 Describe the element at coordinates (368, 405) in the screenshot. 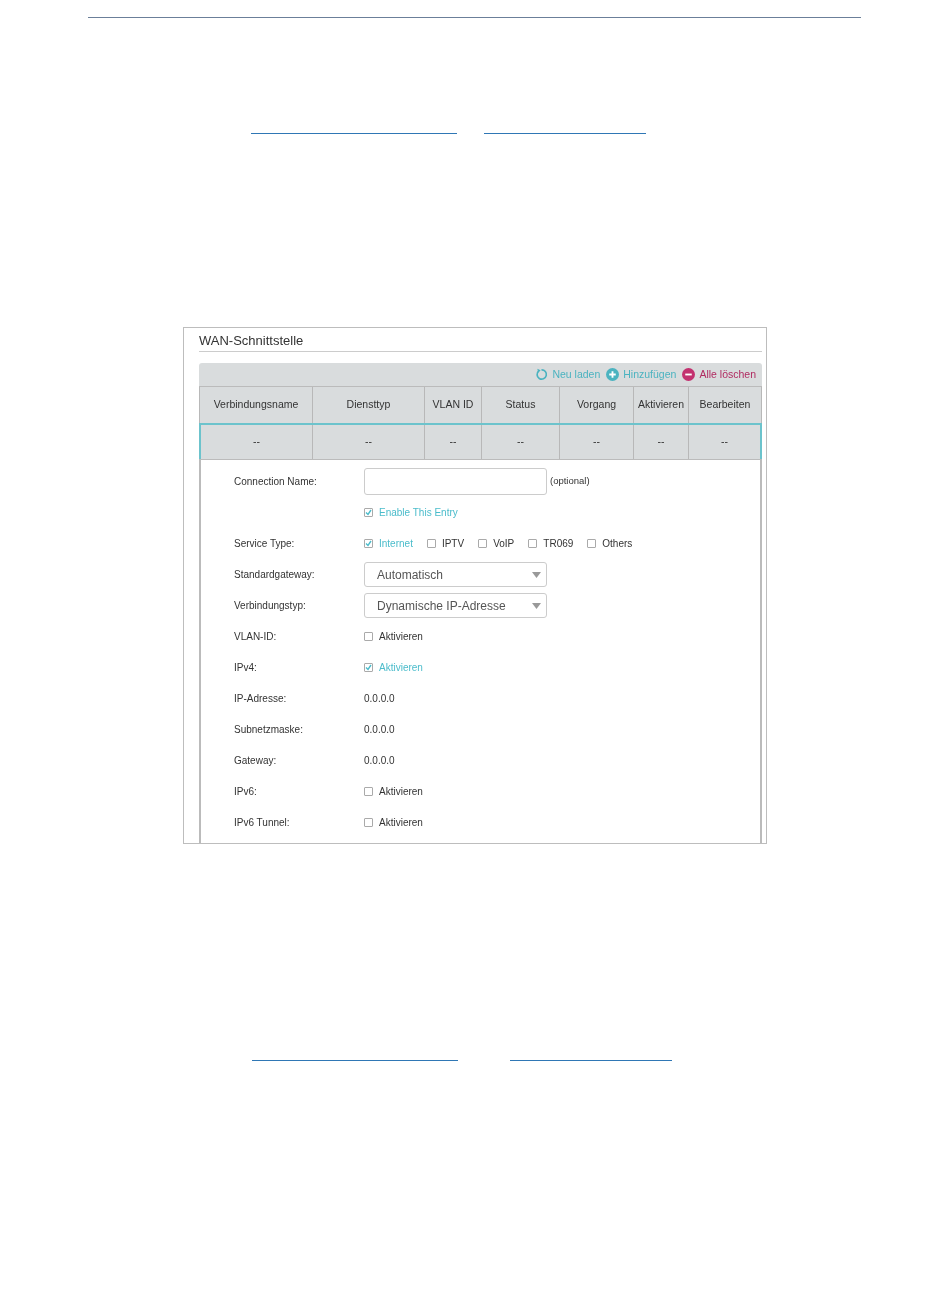

I see `column-header: Diensttyp` at that location.